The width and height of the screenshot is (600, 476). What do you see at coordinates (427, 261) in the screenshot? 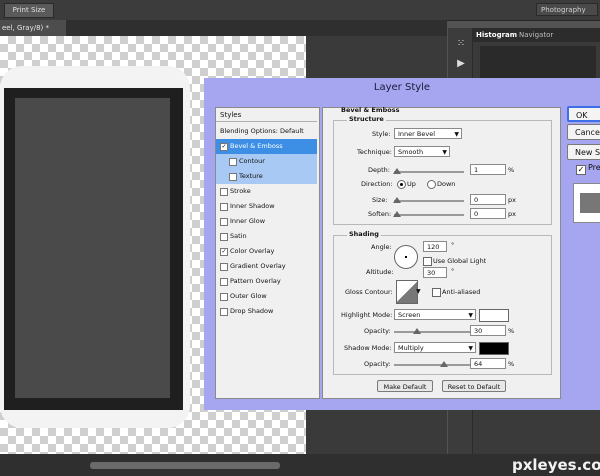
I see `global-light-checkbox` at bounding box center [427, 261].